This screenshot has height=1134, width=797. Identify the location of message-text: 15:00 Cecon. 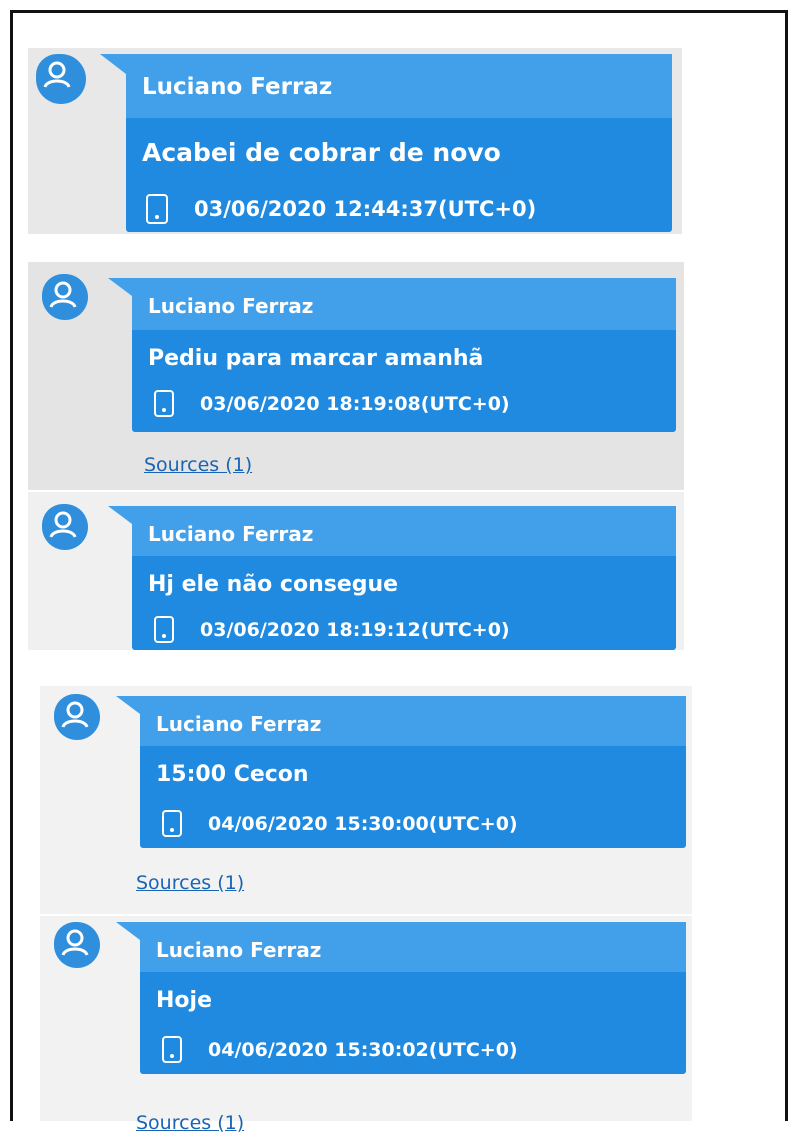
(232, 774).